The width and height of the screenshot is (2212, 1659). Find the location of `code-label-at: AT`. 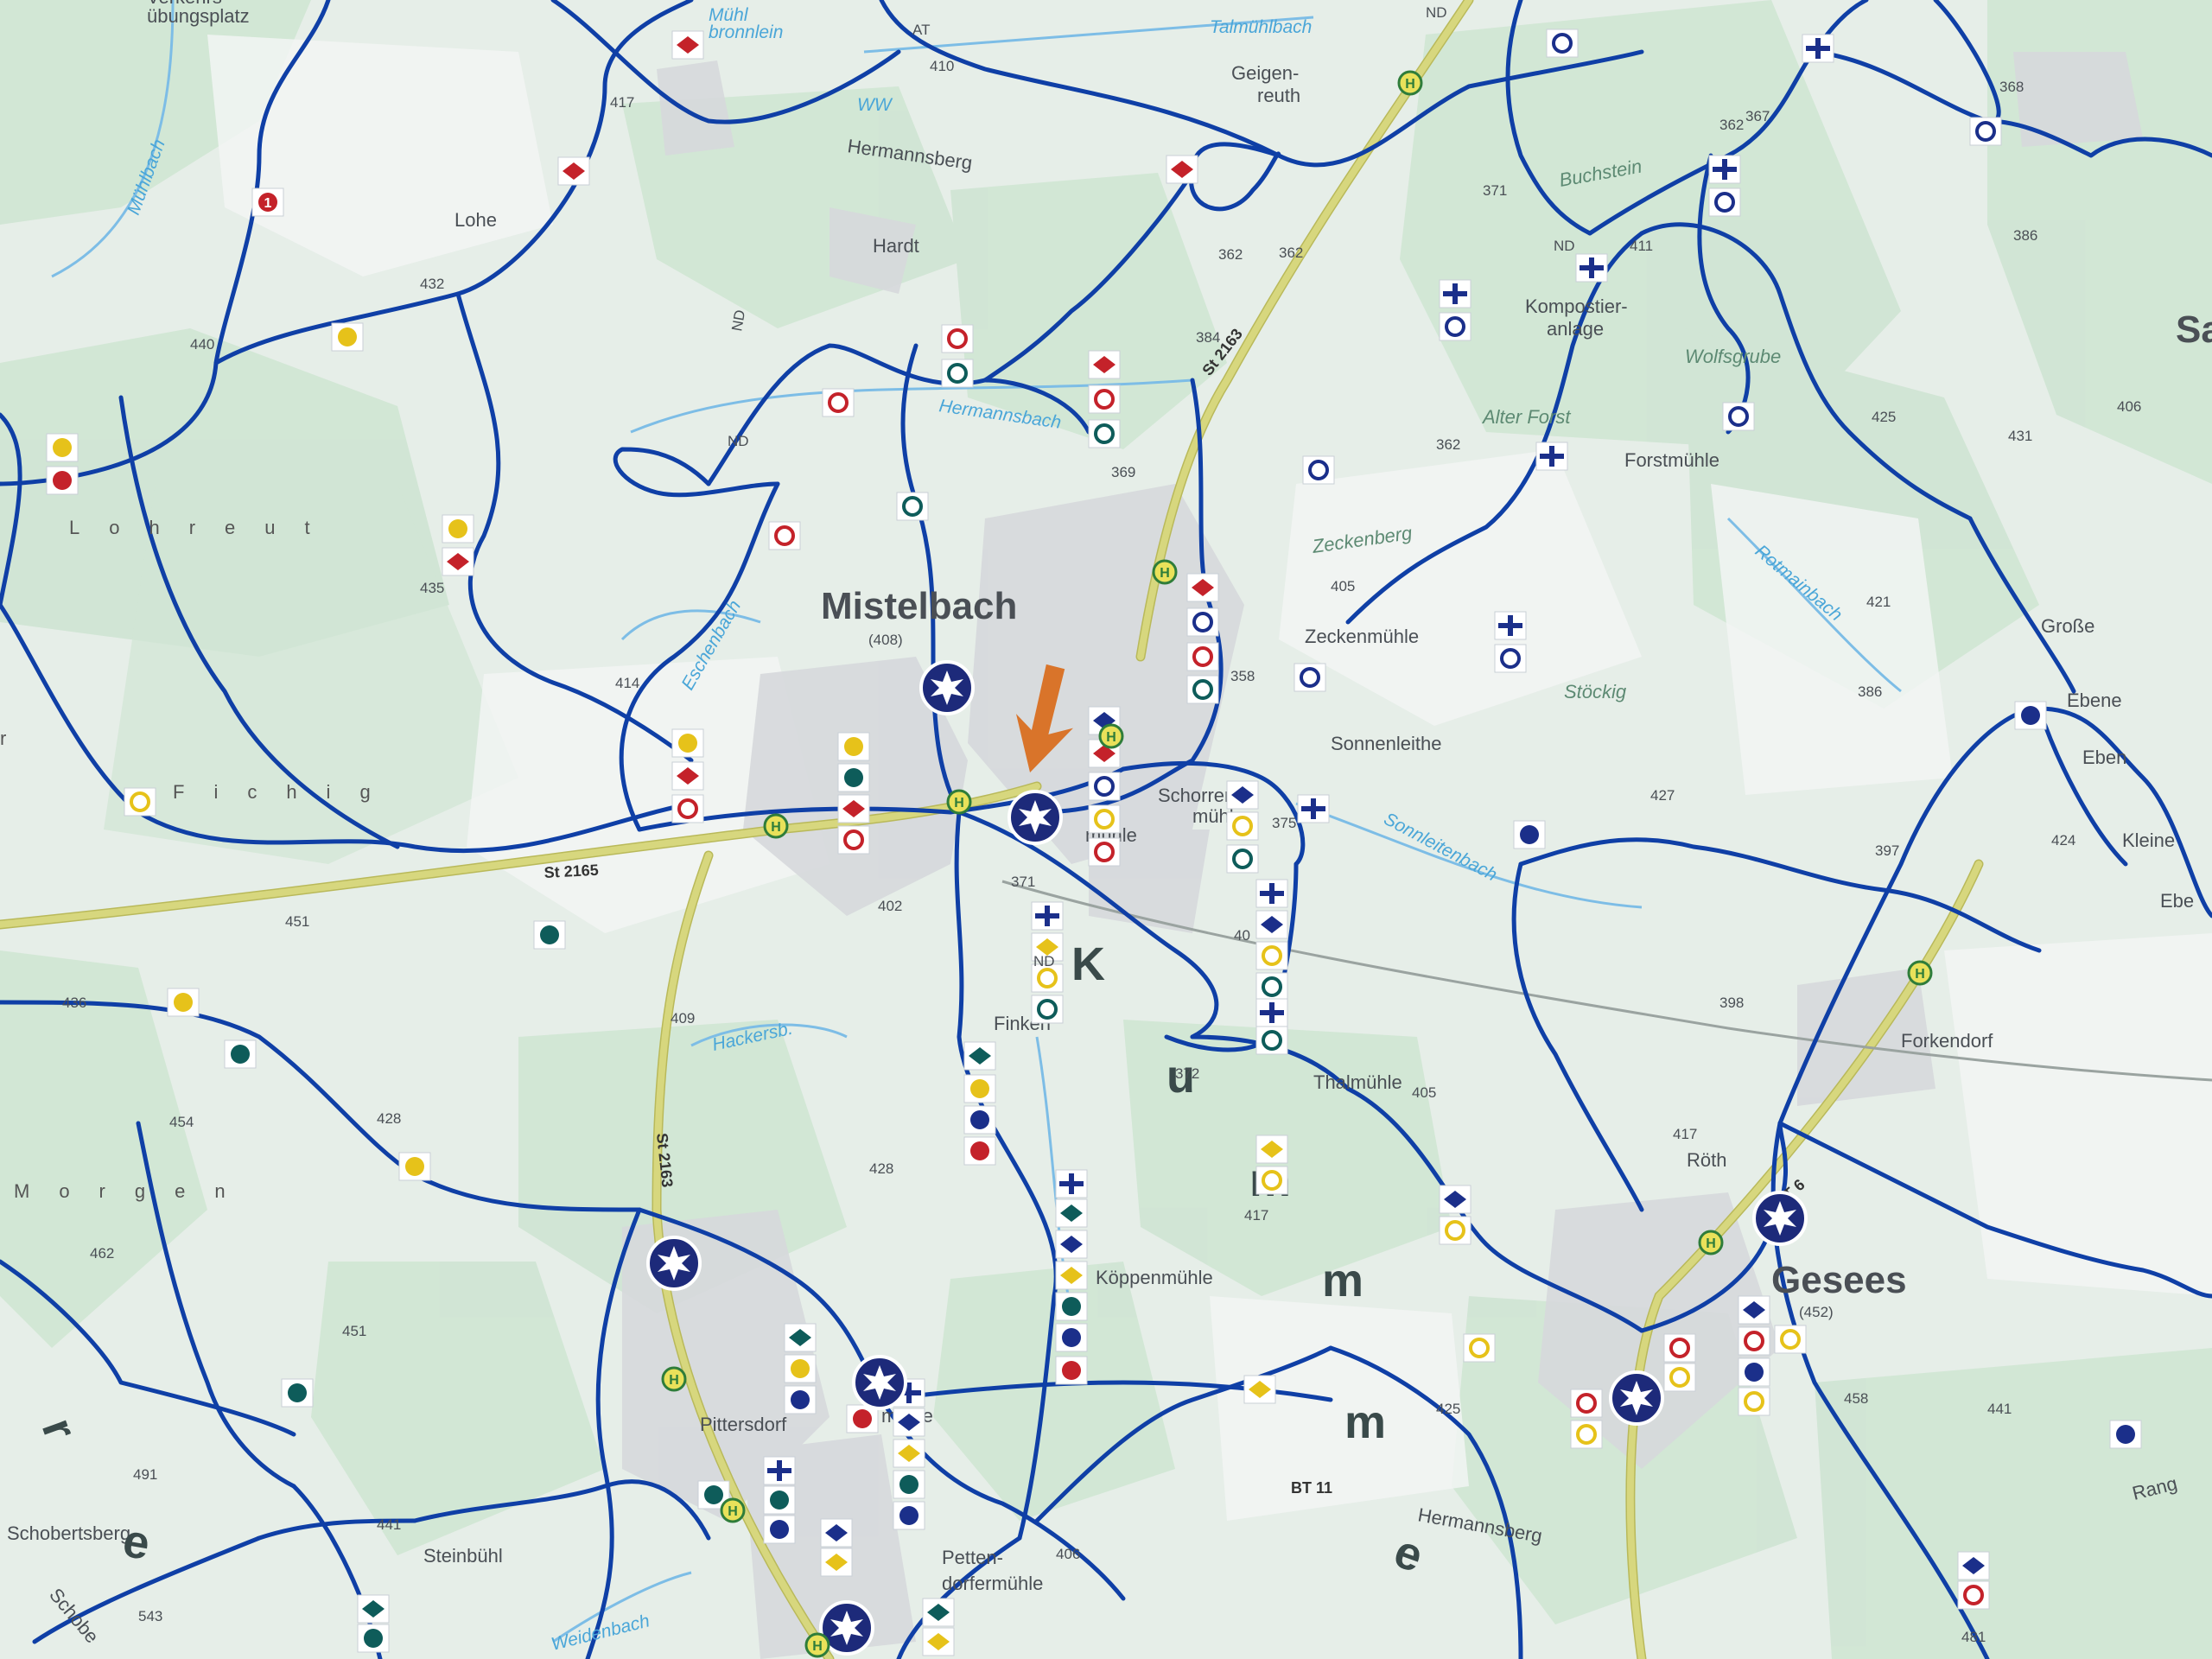

code-label-at: AT is located at coordinates (921, 30).